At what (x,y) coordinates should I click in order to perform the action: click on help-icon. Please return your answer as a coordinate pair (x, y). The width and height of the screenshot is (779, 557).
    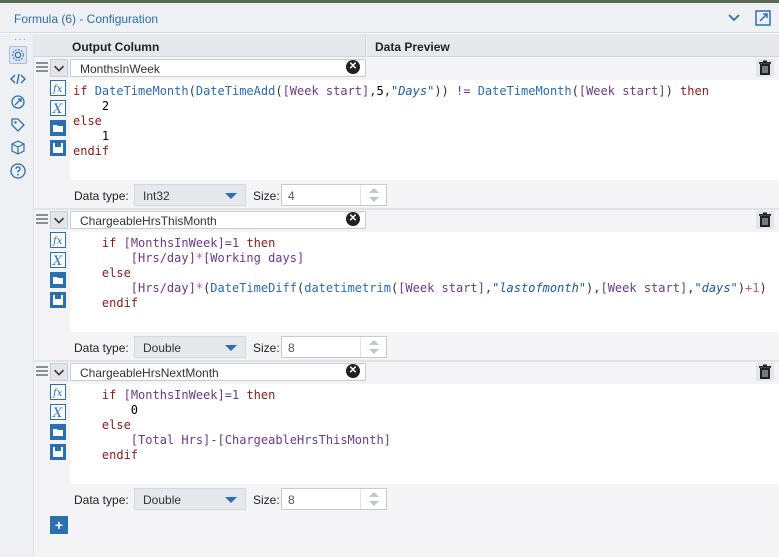
    Looking at the image, I should click on (18, 171).